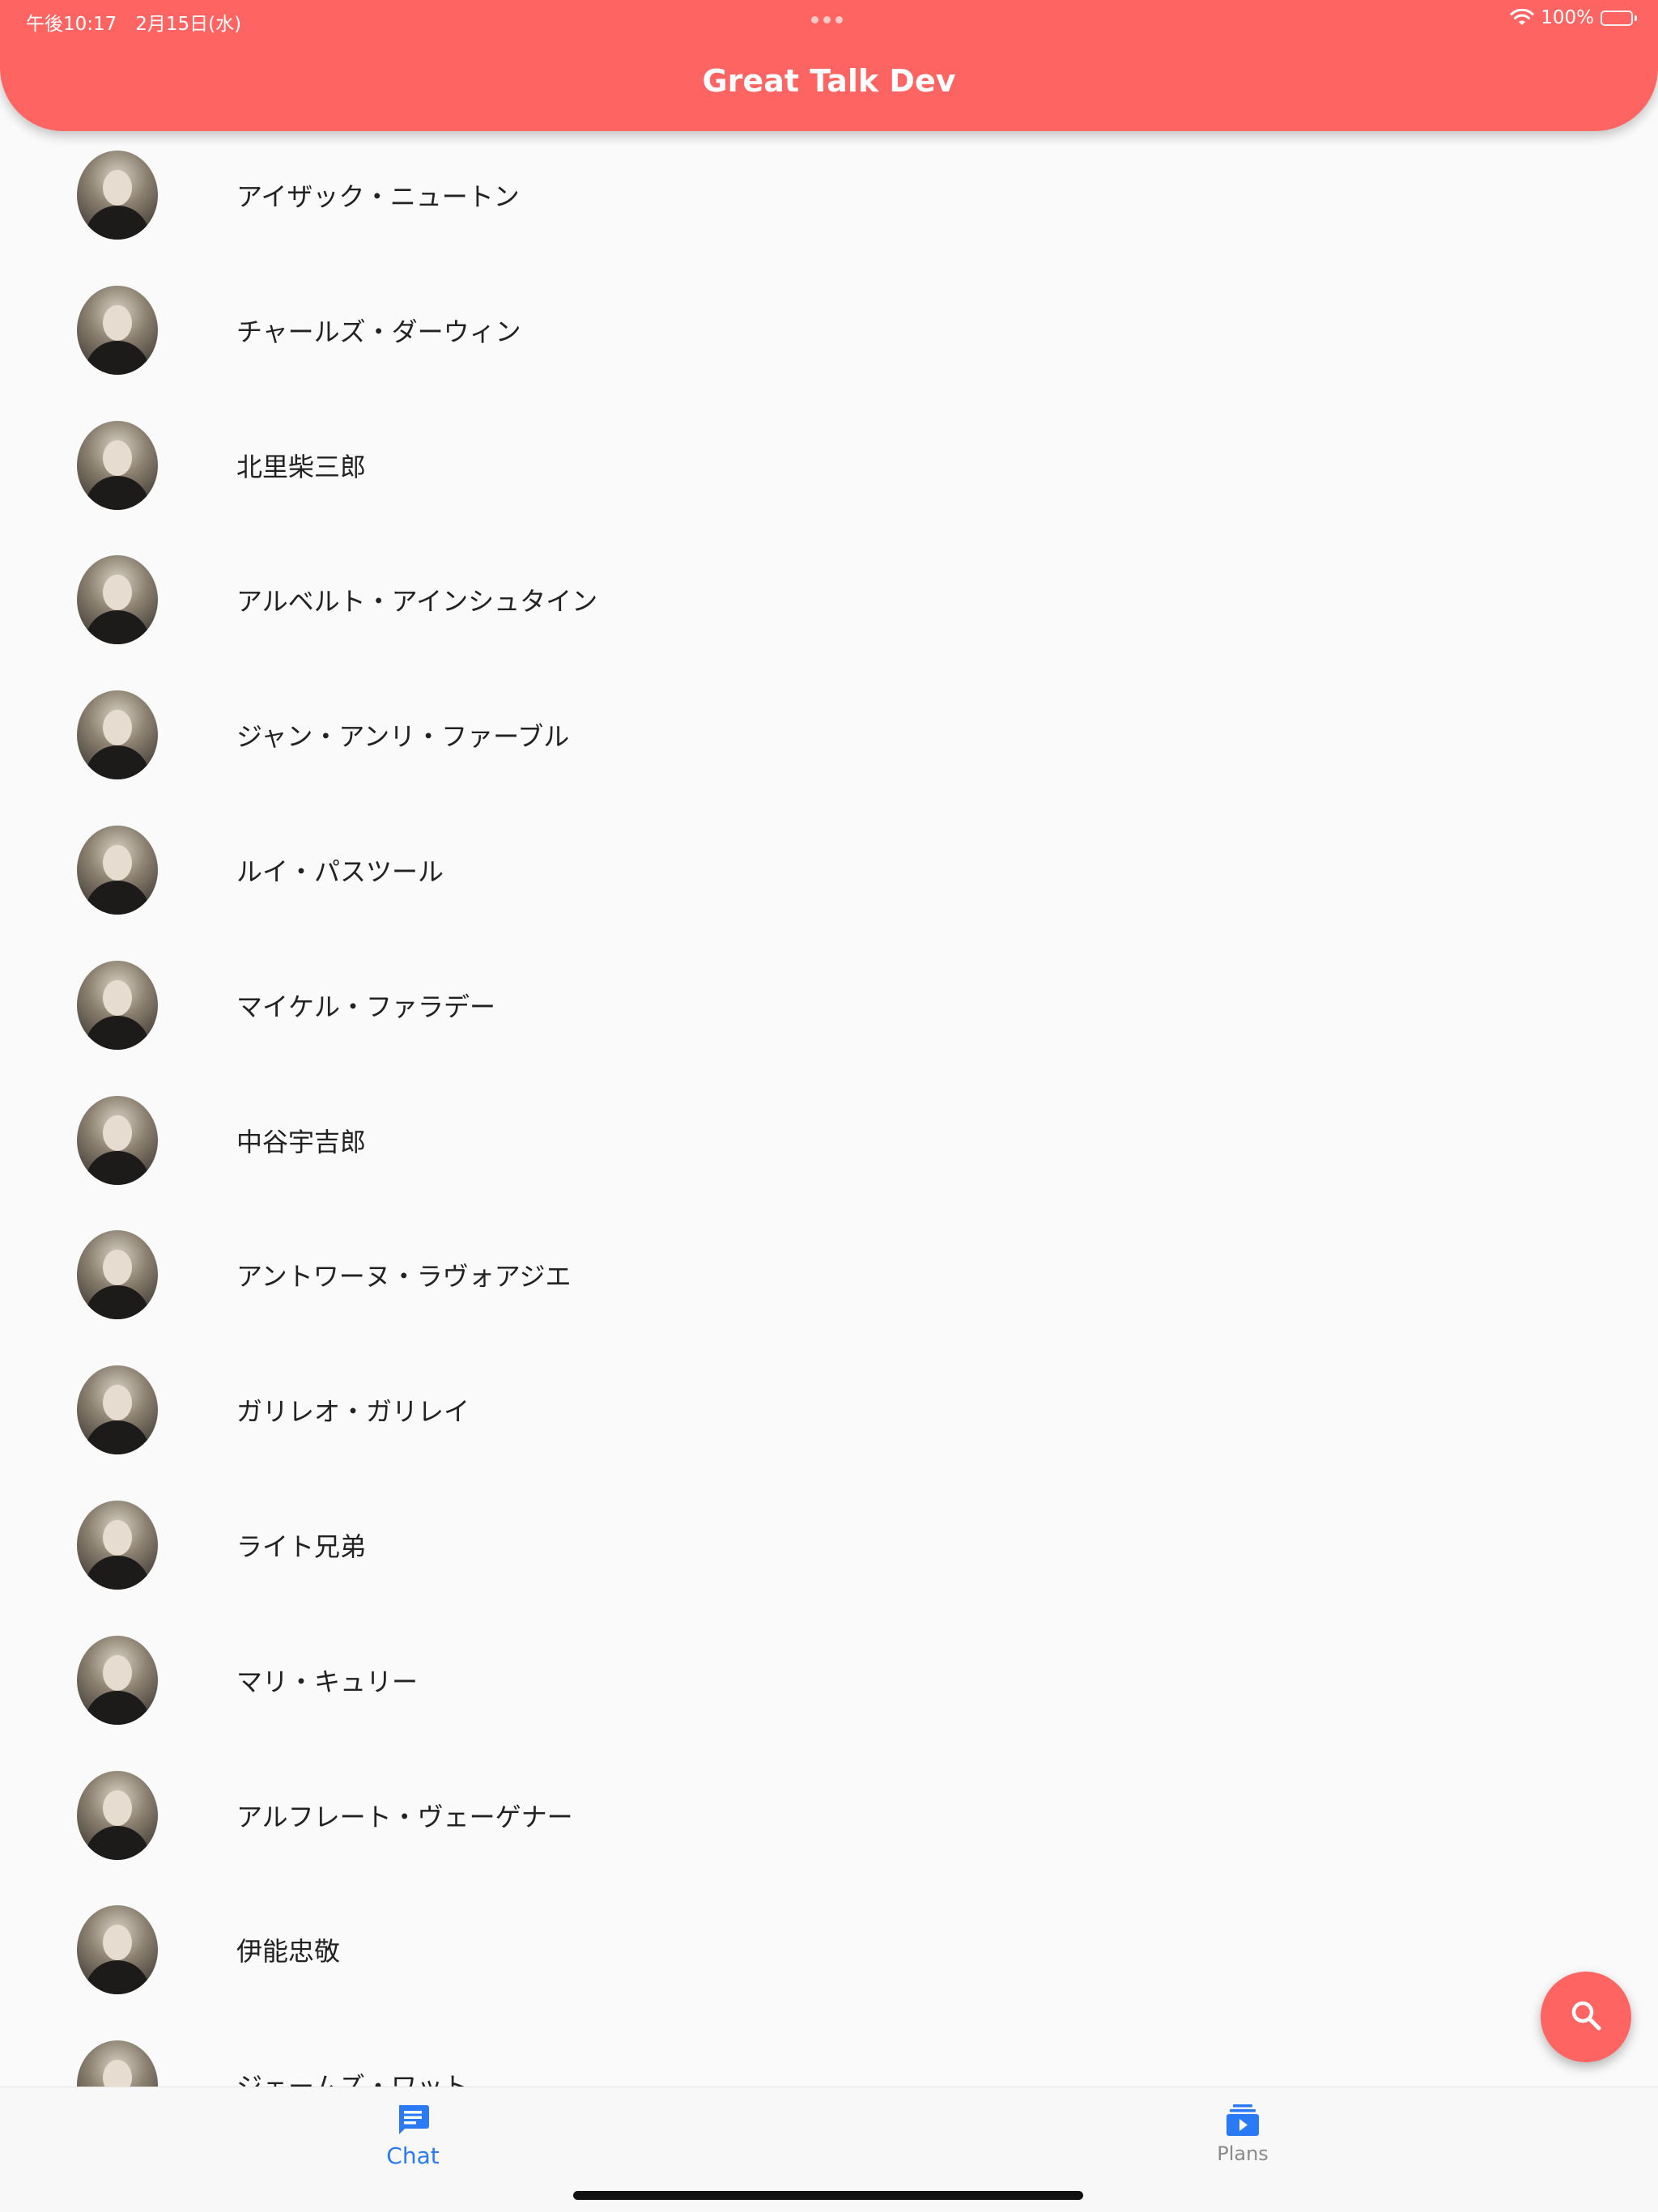 The height and width of the screenshot is (2212, 1658). I want to click on app-header: 午後10:17 2月15日(水) 100% Great Talk Dev, so click(829, 65).